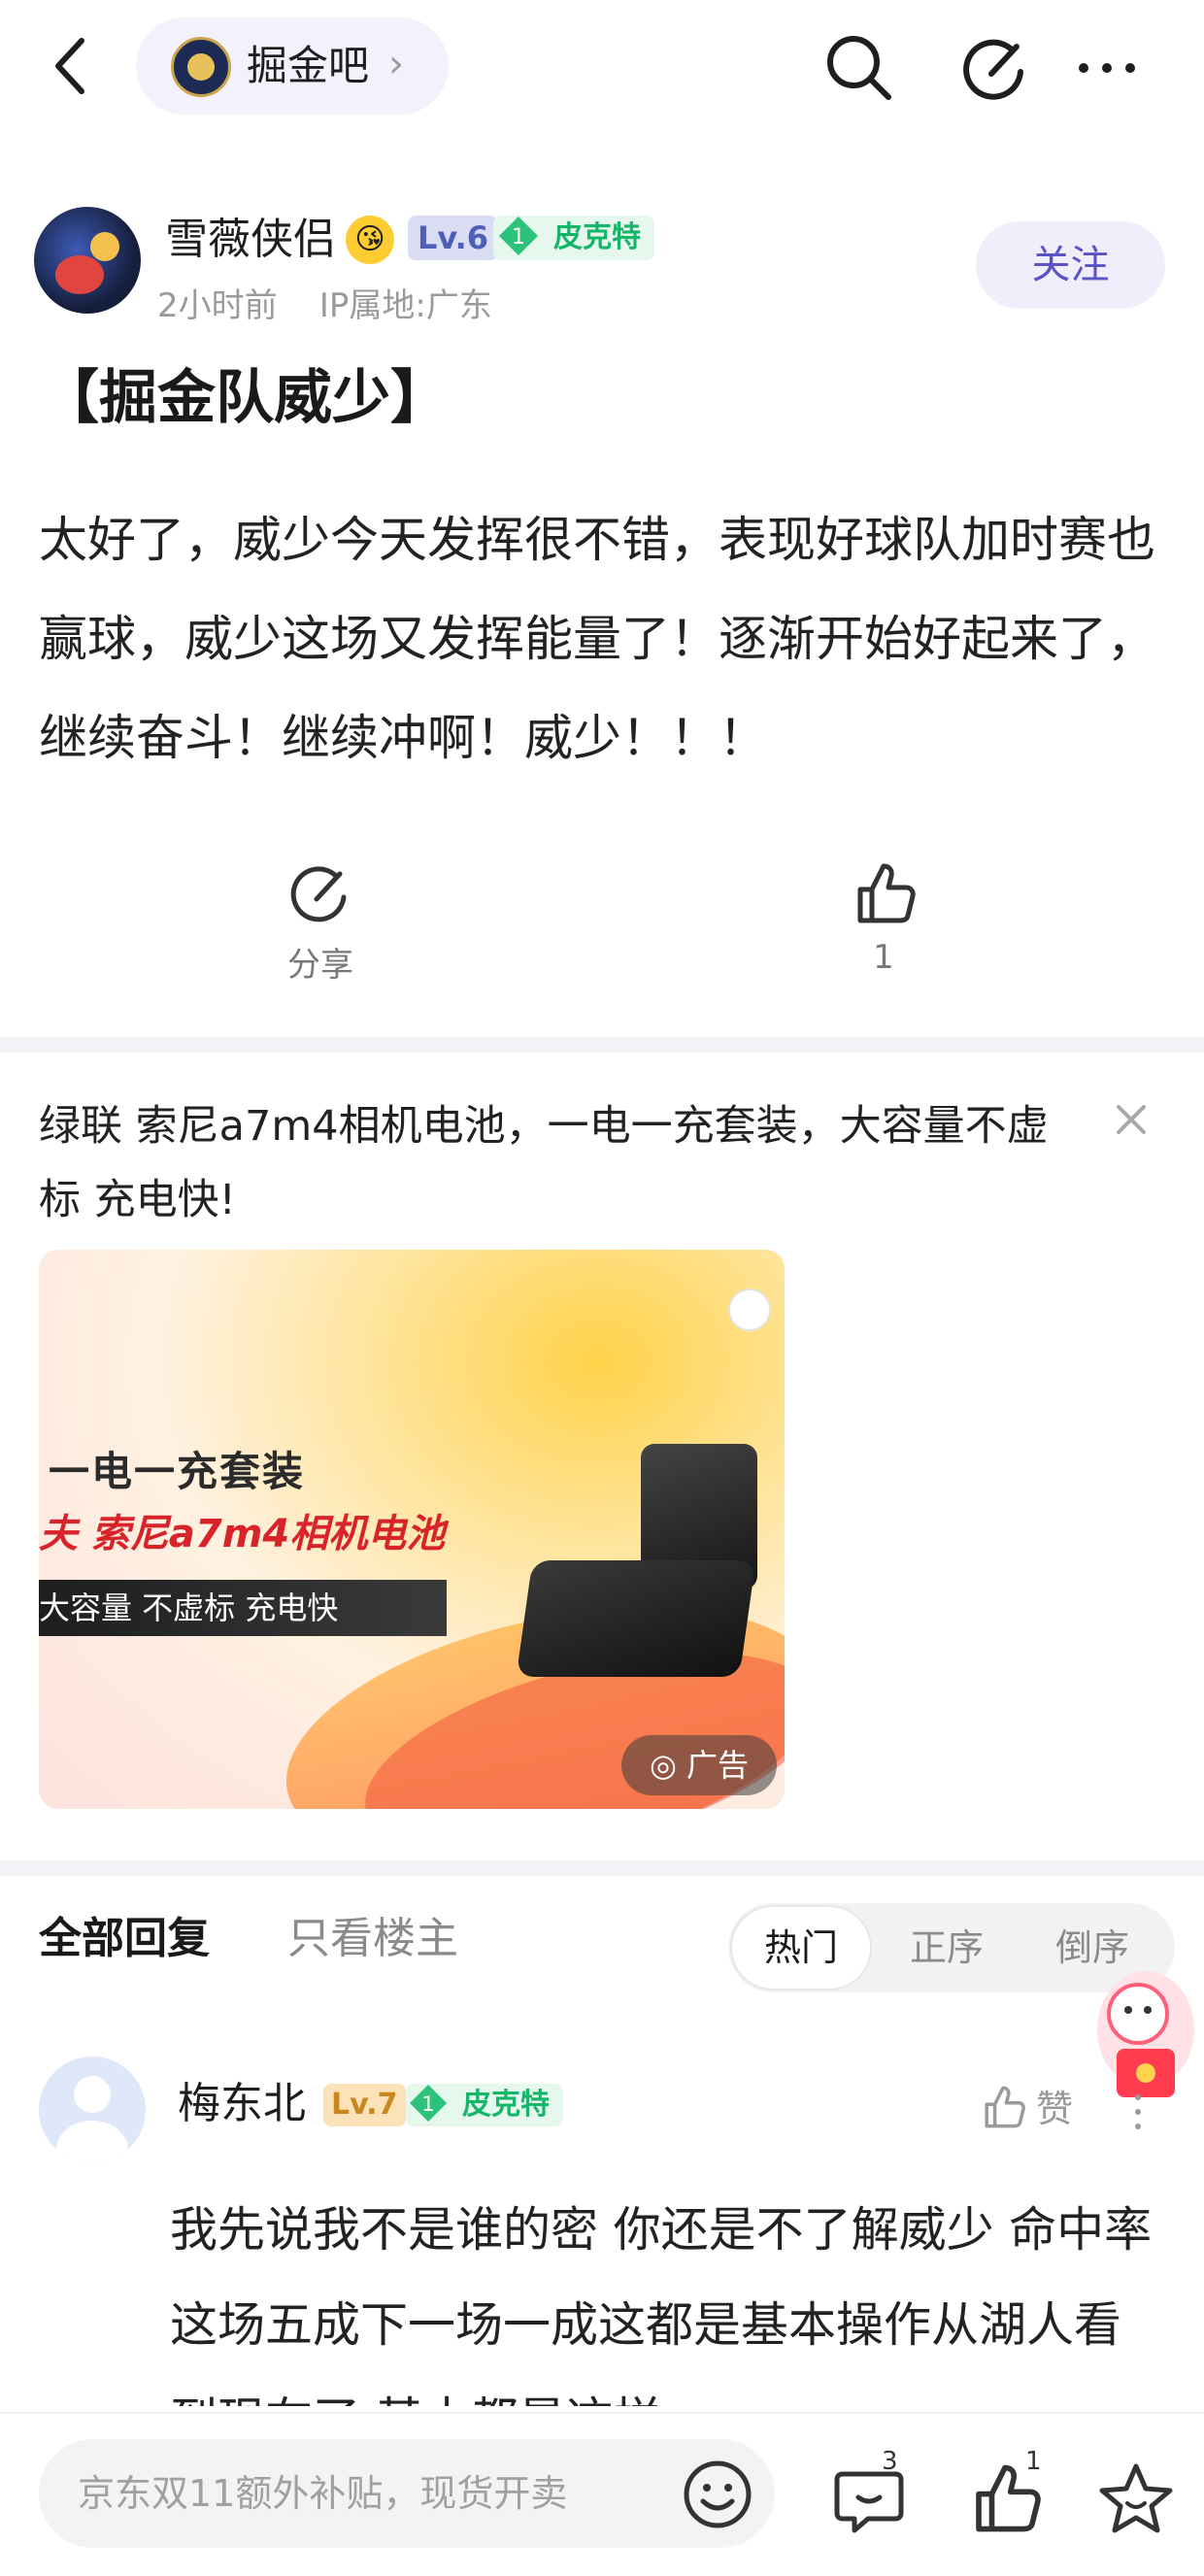  I want to click on author-emoji: 😘, so click(370, 240).